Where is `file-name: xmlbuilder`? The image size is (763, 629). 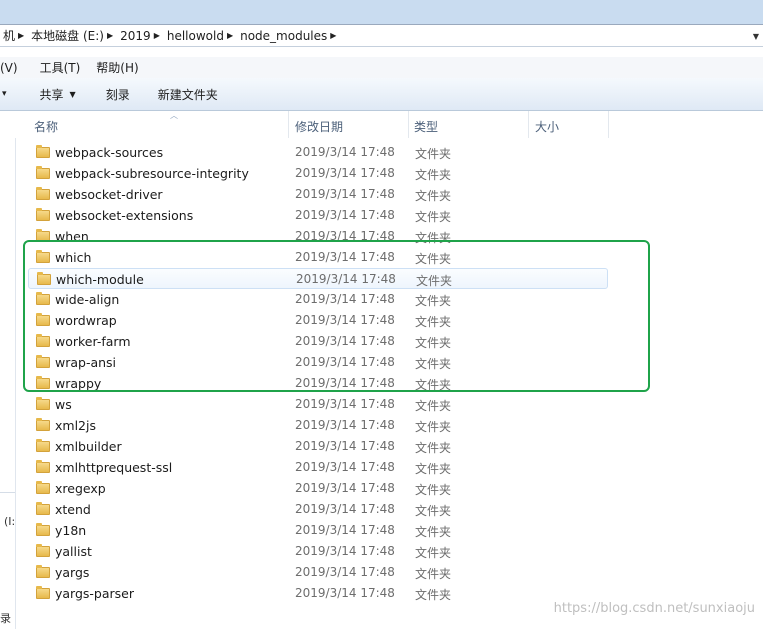
file-name: xmlbuilder is located at coordinates (88, 446).